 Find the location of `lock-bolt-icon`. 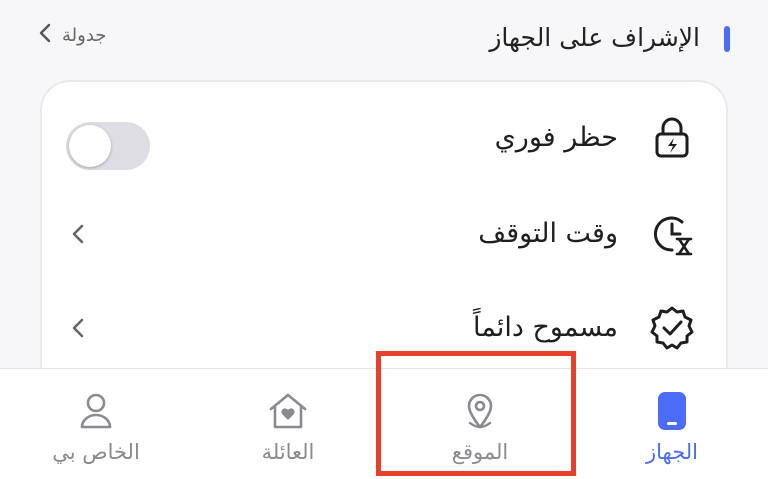

lock-bolt-icon is located at coordinates (672, 138).